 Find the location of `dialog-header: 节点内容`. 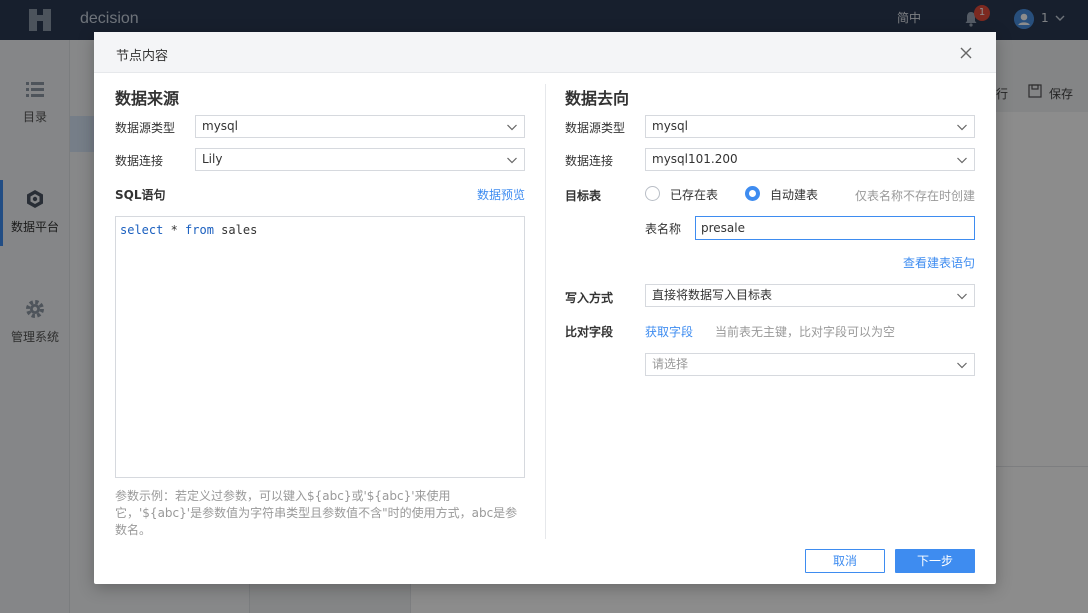

dialog-header: 节点内容 is located at coordinates (545, 52).